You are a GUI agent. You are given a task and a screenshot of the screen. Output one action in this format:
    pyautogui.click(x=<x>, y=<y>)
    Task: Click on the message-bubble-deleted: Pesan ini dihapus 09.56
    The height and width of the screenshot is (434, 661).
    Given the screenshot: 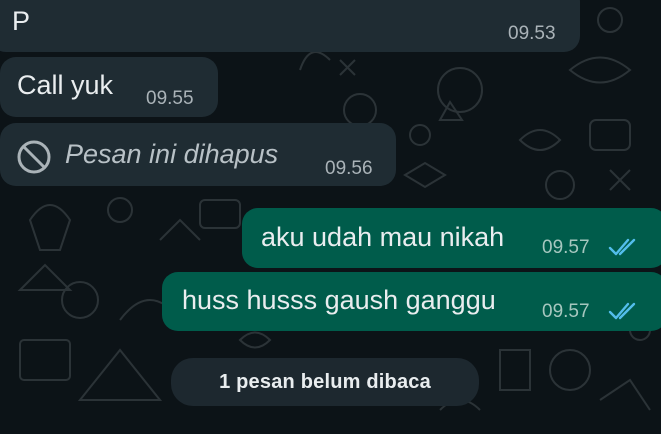 What is the action you would take?
    pyautogui.click(x=198, y=154)
    